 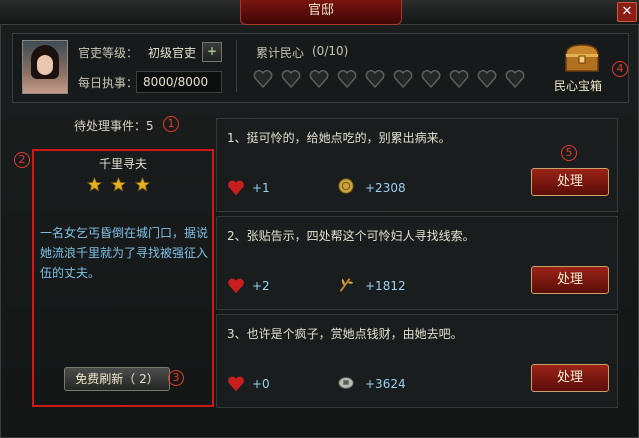 I want to click on treasure-chest-label: 民心宝箱, so click(x=578, y=86).